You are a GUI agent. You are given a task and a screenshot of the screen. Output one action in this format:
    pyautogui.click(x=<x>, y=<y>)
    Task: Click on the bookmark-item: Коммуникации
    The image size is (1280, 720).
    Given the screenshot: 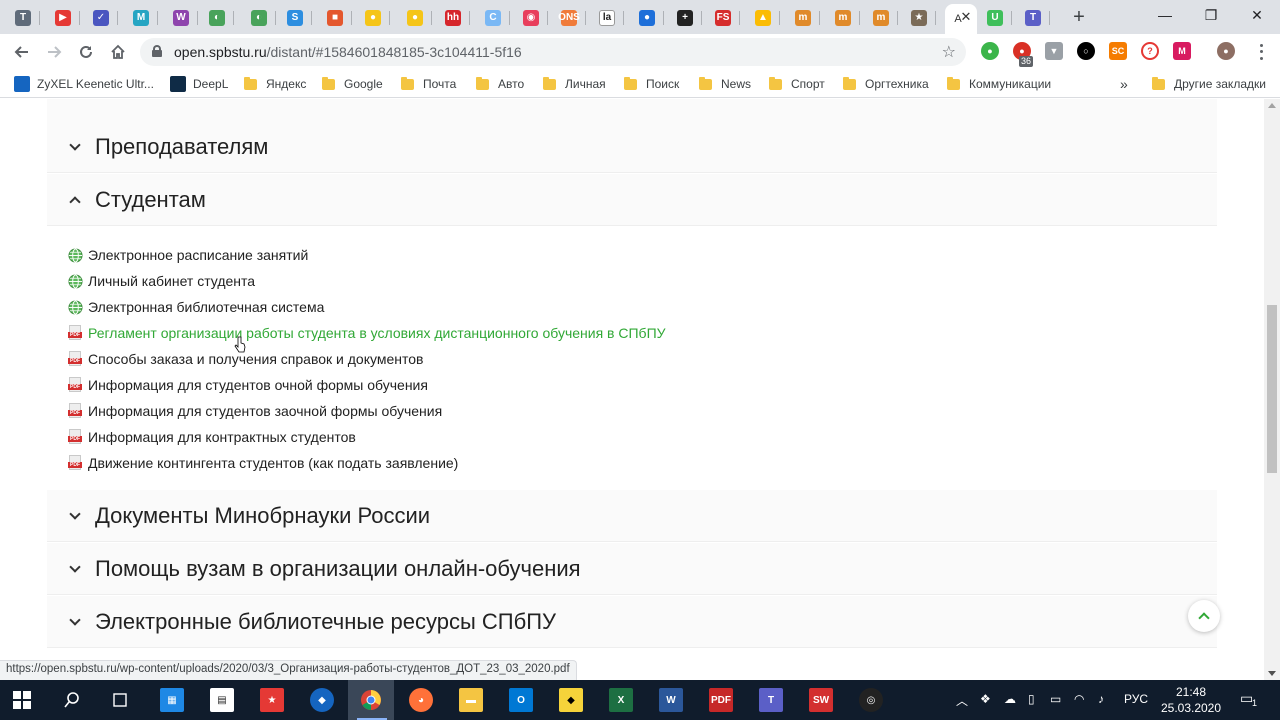 What is the action you would take?
    pyautogui.click(x=999, y=84)
    